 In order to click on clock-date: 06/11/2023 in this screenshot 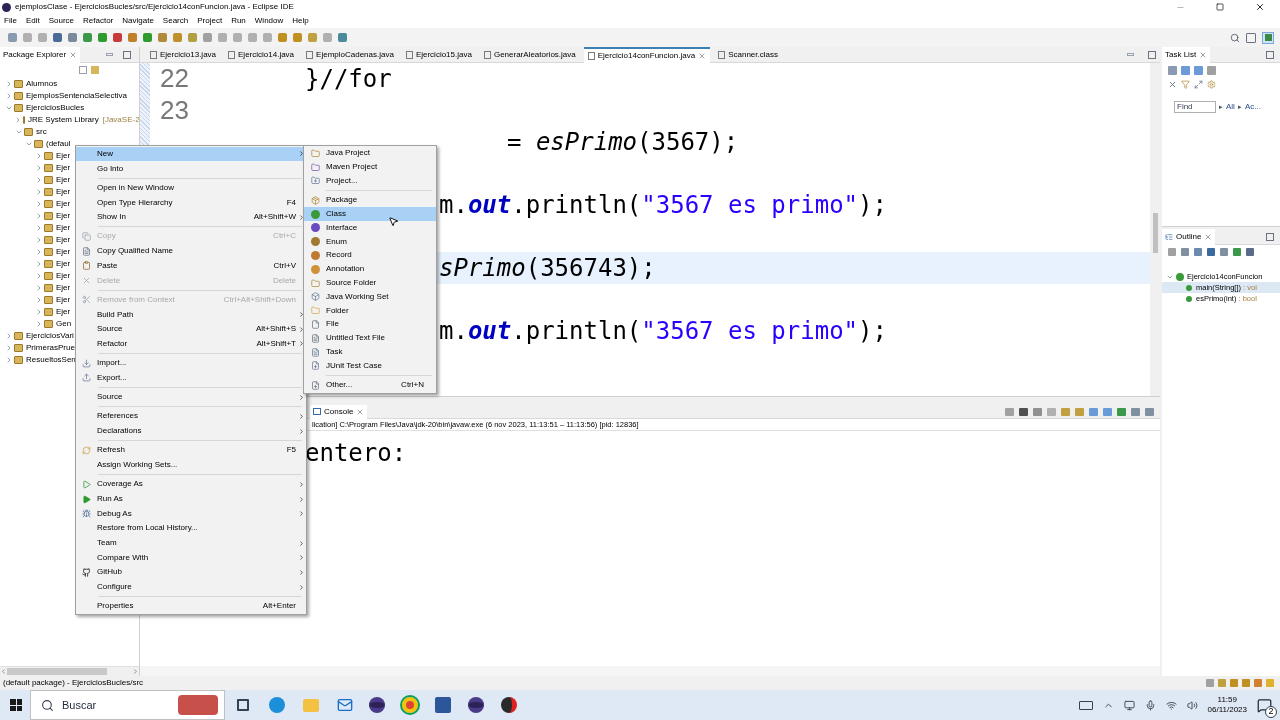, I will do `click(1227, 710)`.